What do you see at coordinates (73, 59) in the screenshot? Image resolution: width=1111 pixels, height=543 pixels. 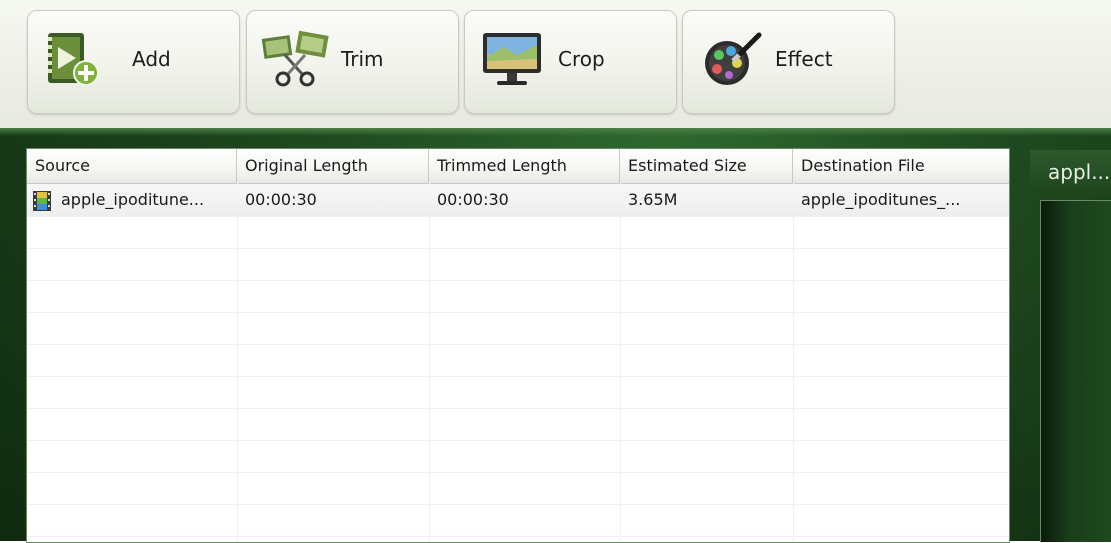 I see `add-video-icon` at bounding box center [73, 59].